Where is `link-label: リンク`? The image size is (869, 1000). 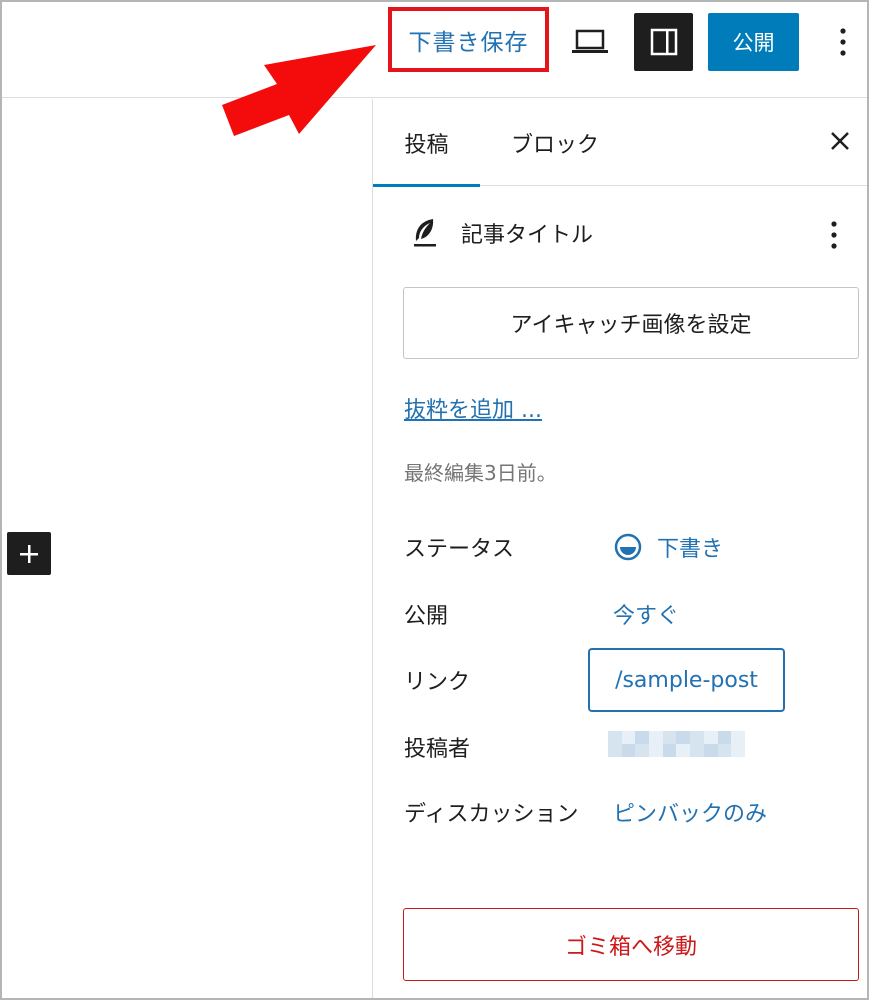
link-label: リンク is located at coordinates (437, 682).